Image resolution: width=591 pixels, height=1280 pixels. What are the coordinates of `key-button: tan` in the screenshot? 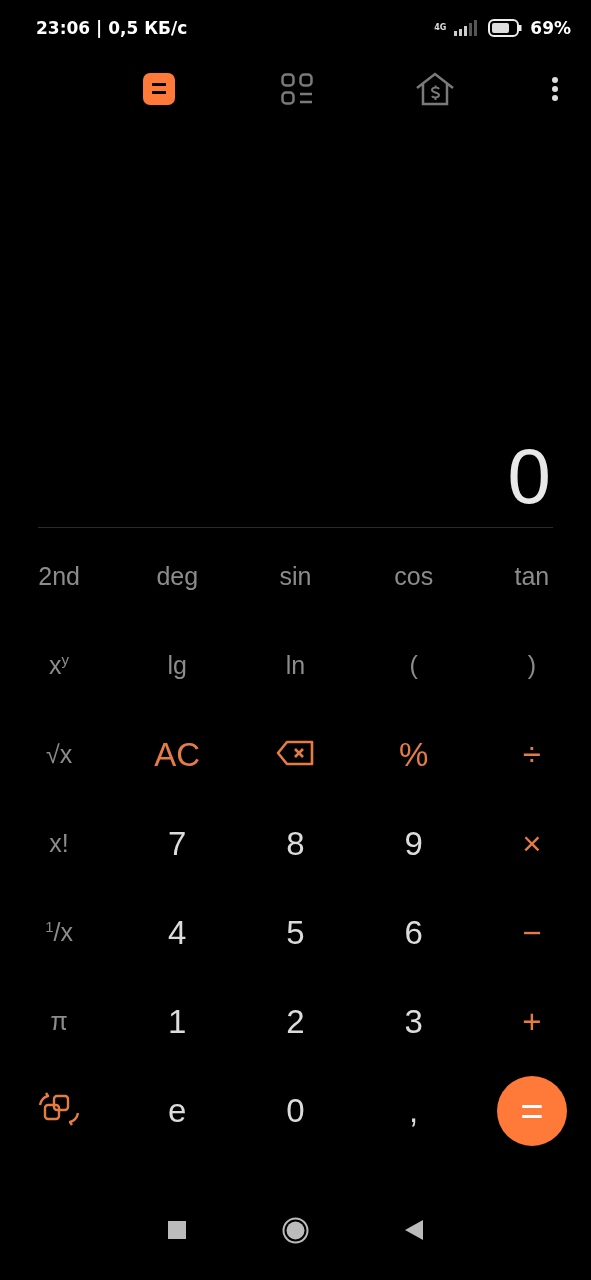 It's located at (532, 576).